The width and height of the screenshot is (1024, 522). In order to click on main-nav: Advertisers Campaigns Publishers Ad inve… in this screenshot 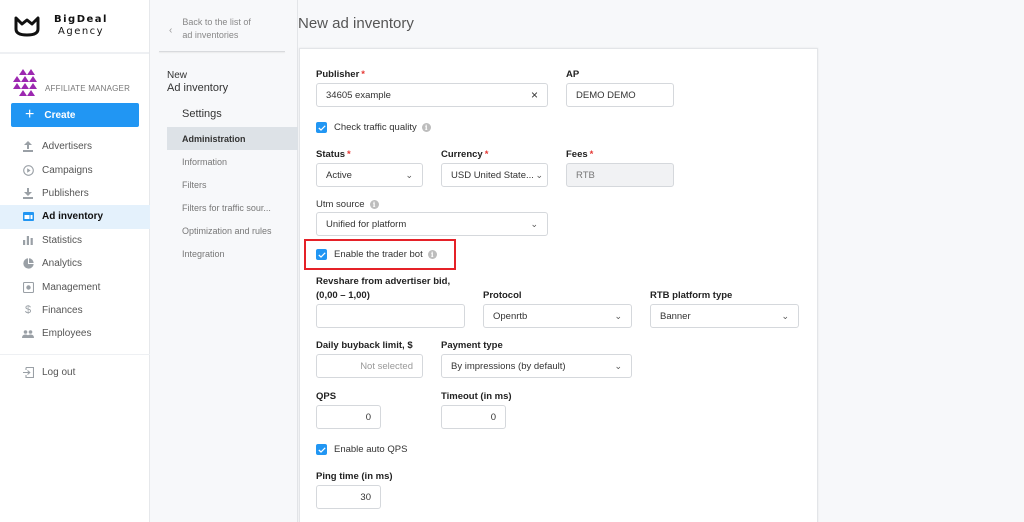, I will do `click(75, 259)`.